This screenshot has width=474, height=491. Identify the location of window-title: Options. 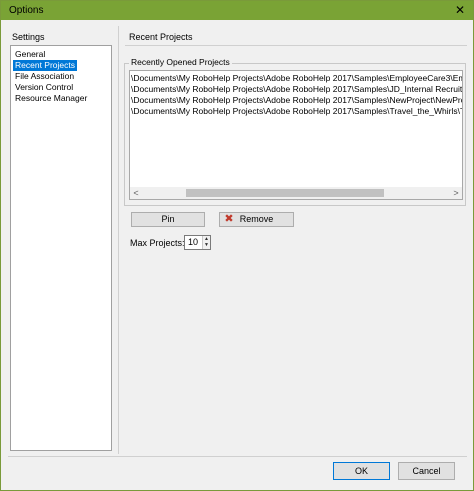
(26, 10).